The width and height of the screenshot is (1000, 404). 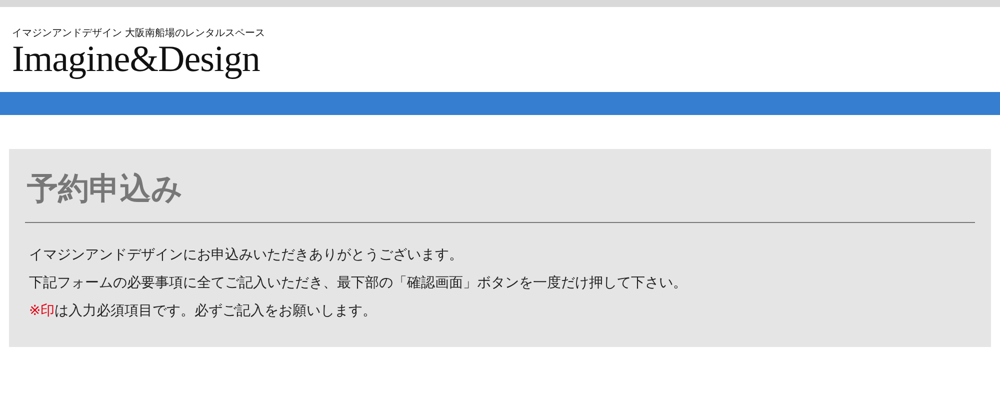 I want to click on site-tagline: イマジンアンドデザイン 大阪南船場のレンタルスペース, so click(x=139, y=34).